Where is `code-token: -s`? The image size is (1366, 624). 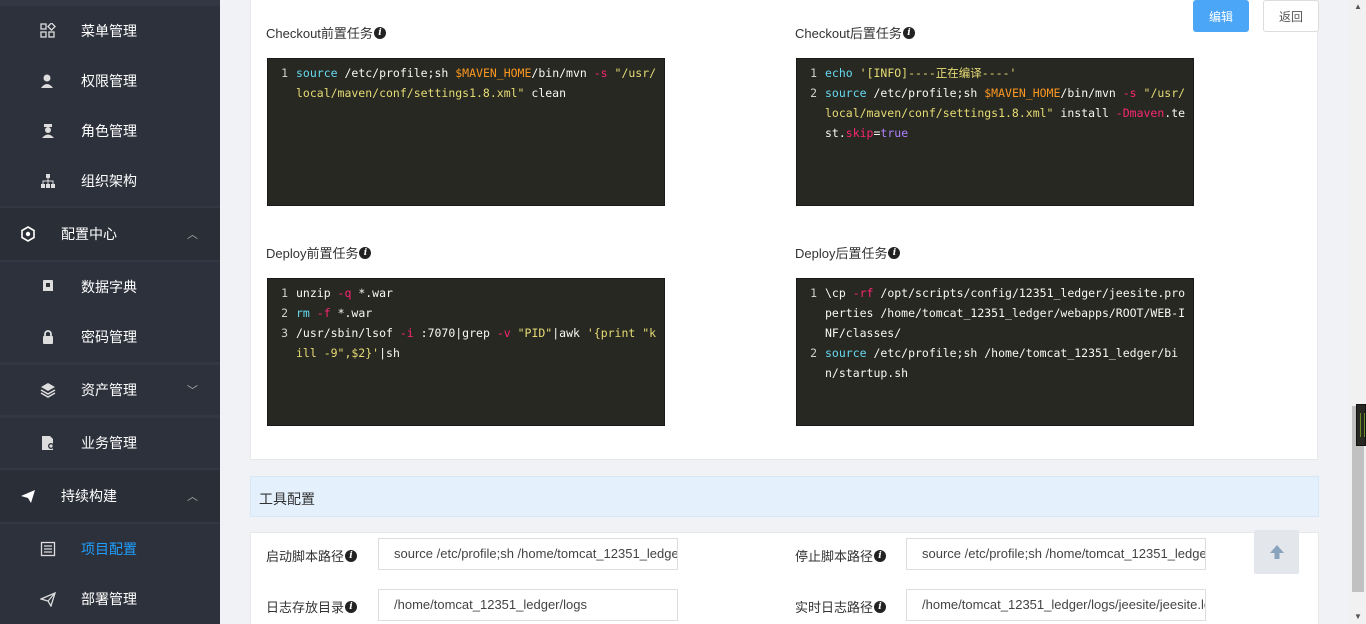
code-token: -s is located at coordinates (1129, 93).